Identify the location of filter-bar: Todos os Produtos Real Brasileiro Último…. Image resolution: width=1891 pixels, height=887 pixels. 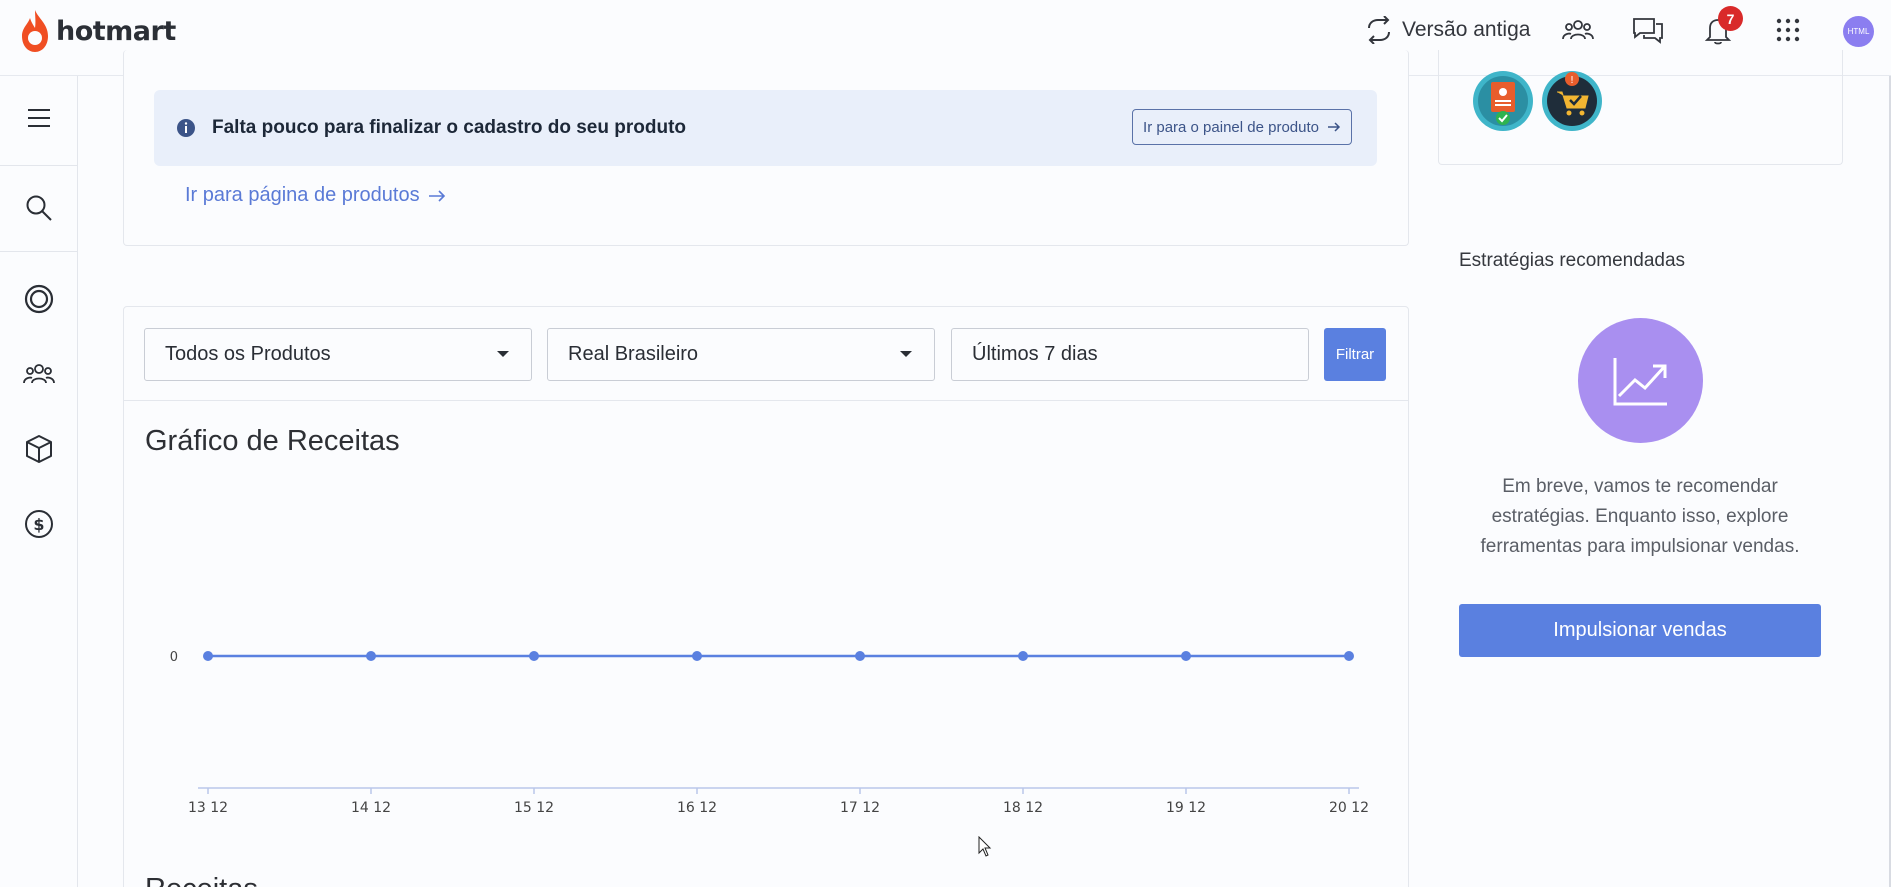
(766, 354).